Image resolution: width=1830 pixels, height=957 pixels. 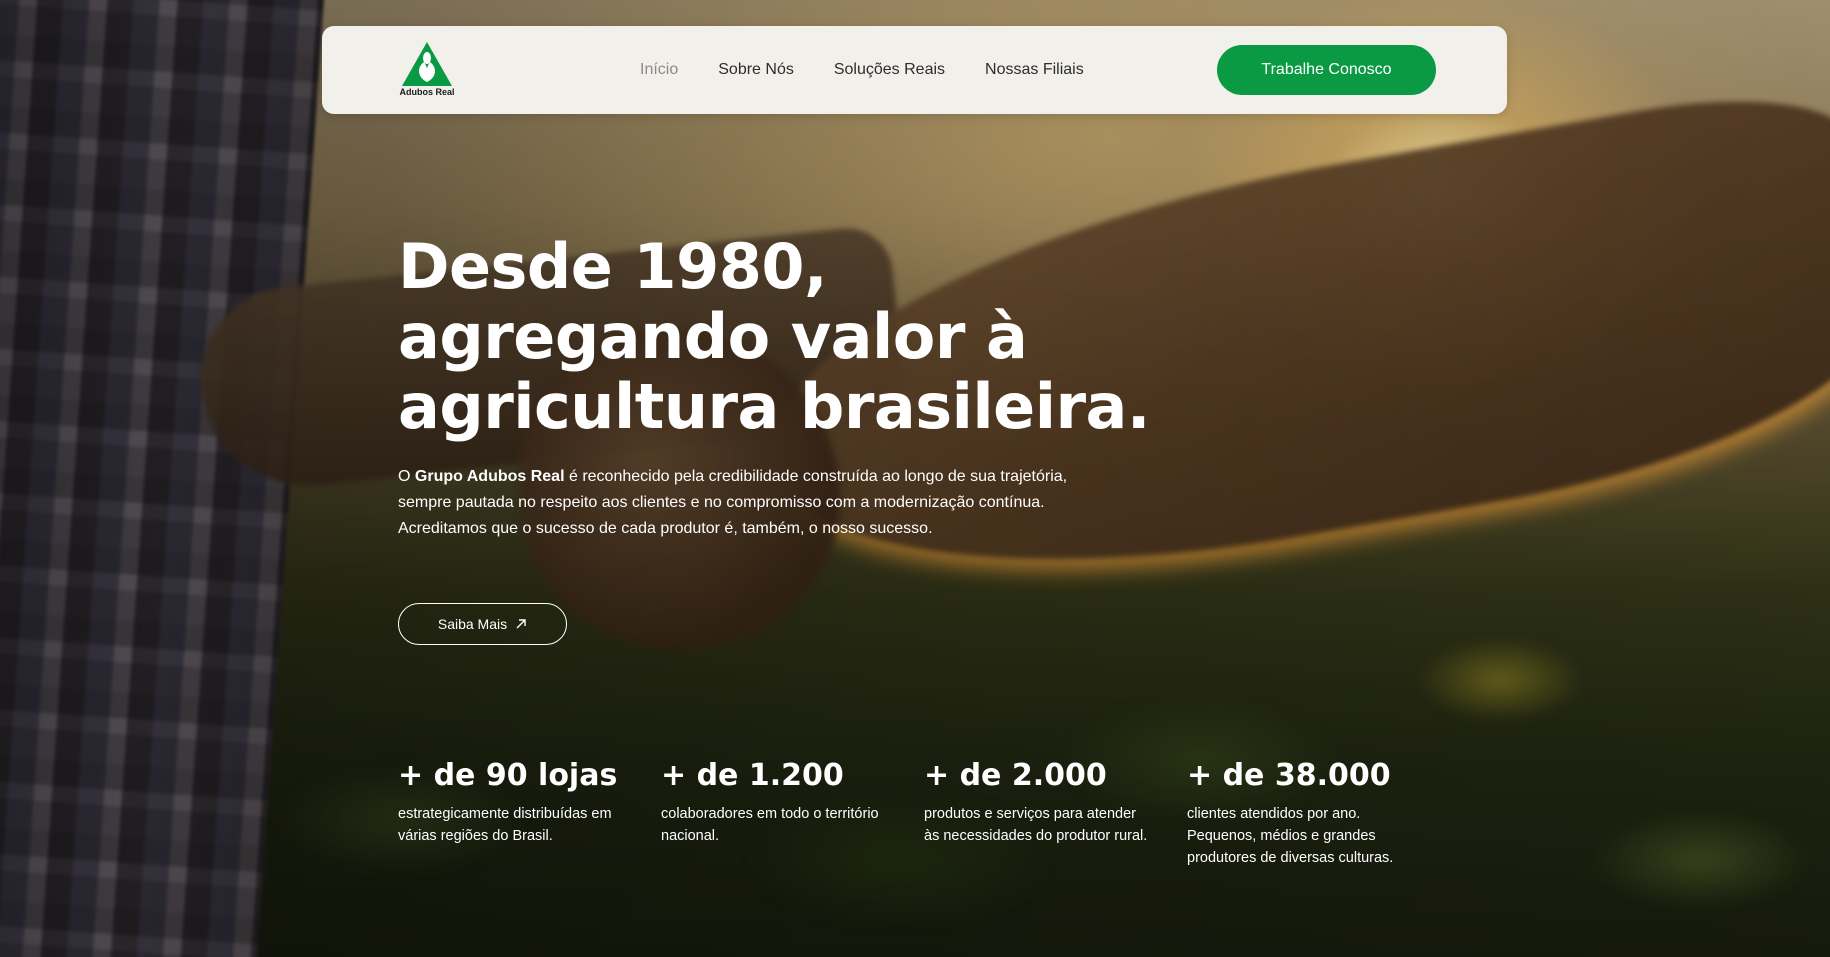 I want to click on nav-item-nossas-filiais: Nossas Filiais, so click(x=1034, y=70).